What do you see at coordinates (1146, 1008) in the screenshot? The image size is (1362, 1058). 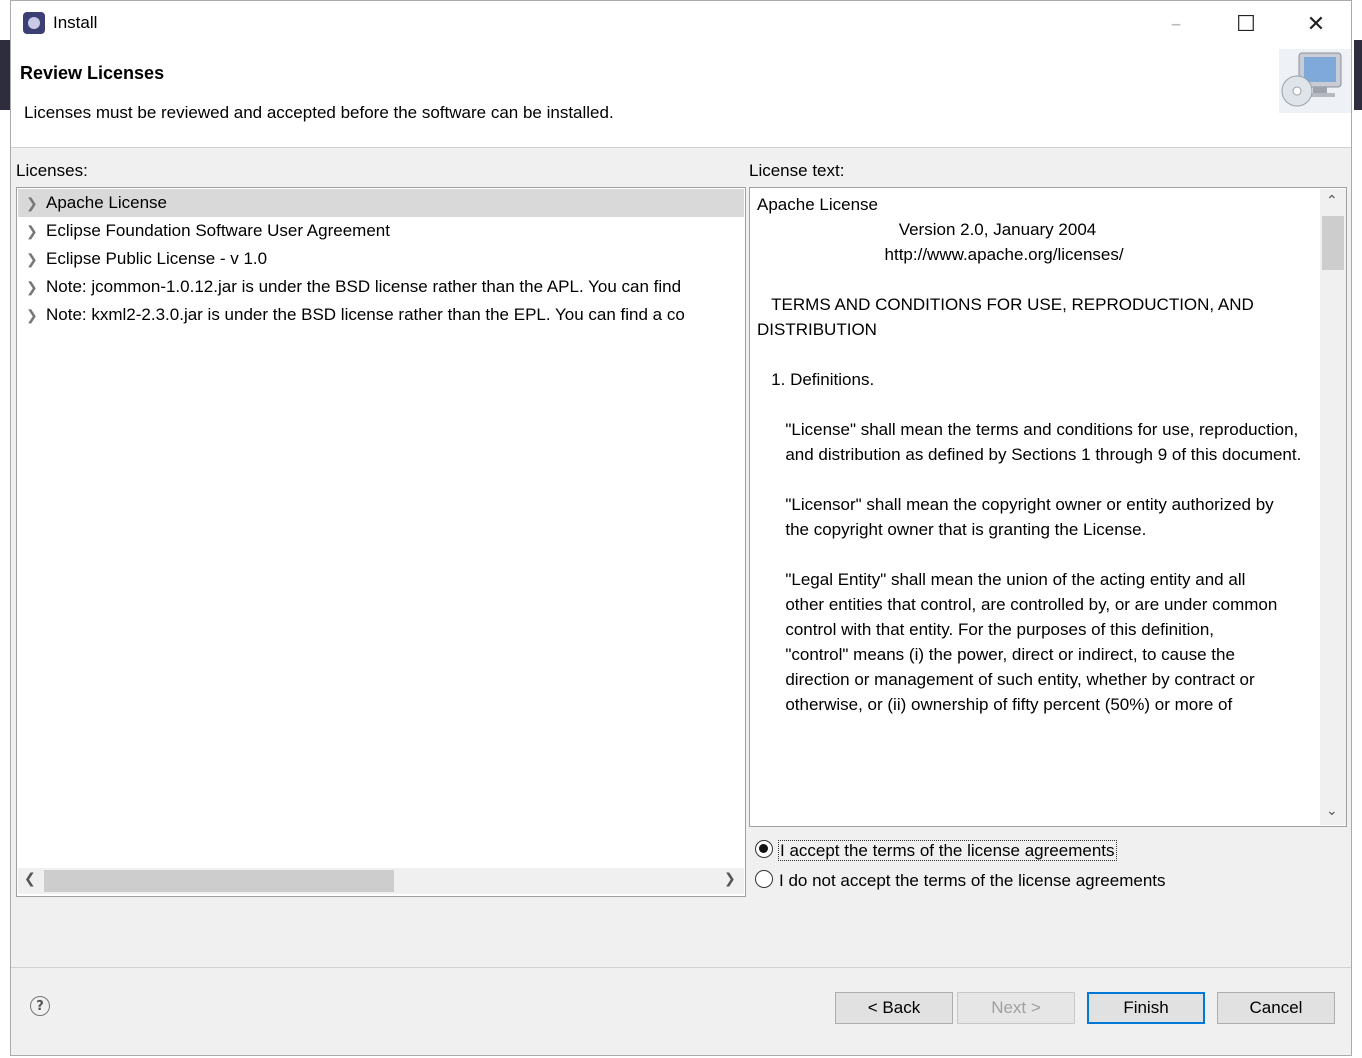 I see `finish-button: Finish` at bounding box center [1146, 1008].